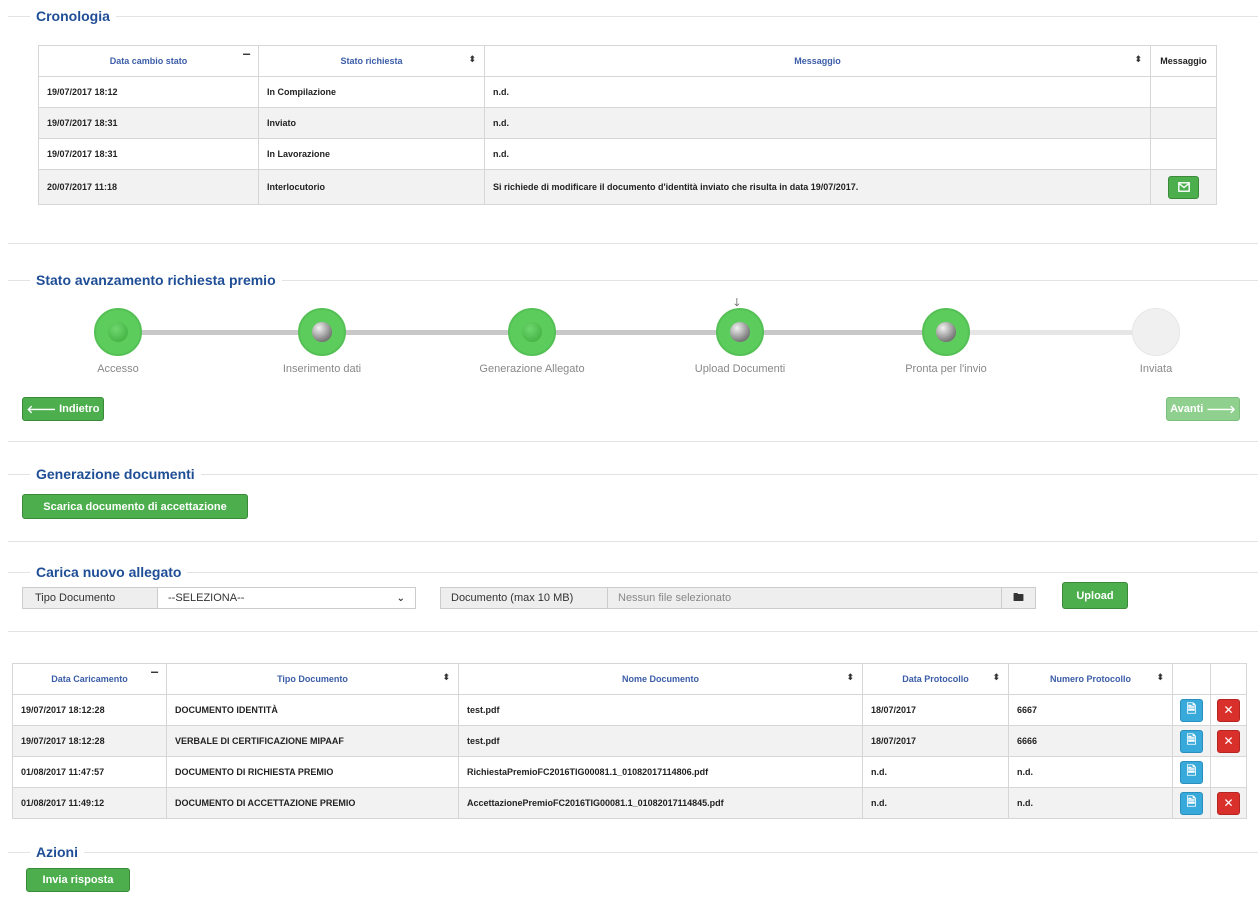 This screenshot has width=1258, height=912. I want to click on azioni-section: Azioni, so click(633, 877).